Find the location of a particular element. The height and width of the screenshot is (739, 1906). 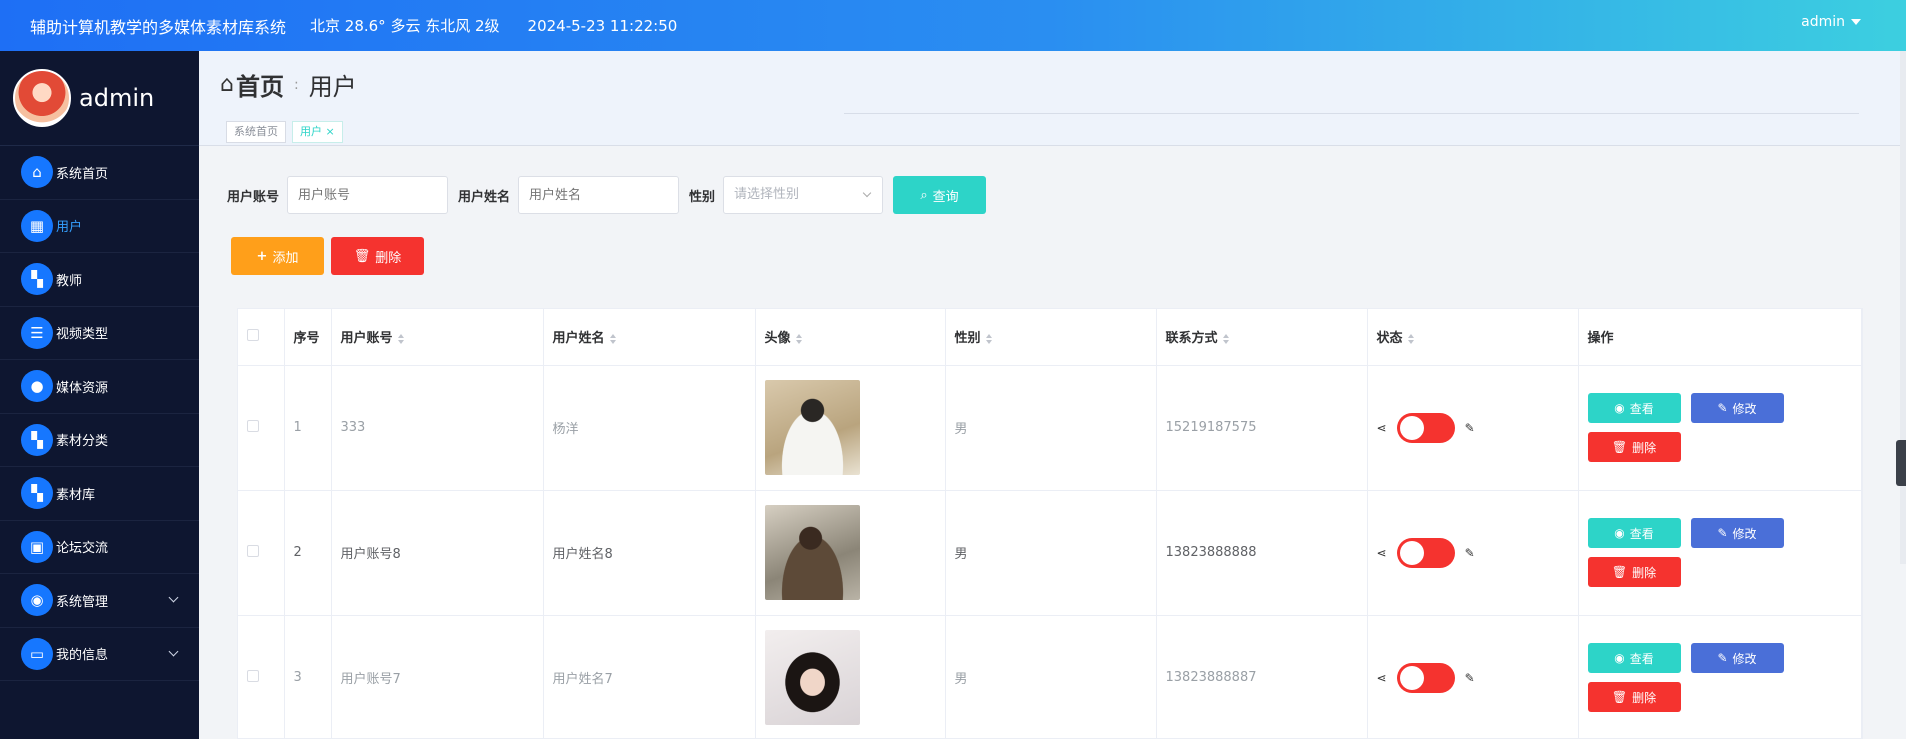

caret-down-icon is located at coordinates (1856, 22).